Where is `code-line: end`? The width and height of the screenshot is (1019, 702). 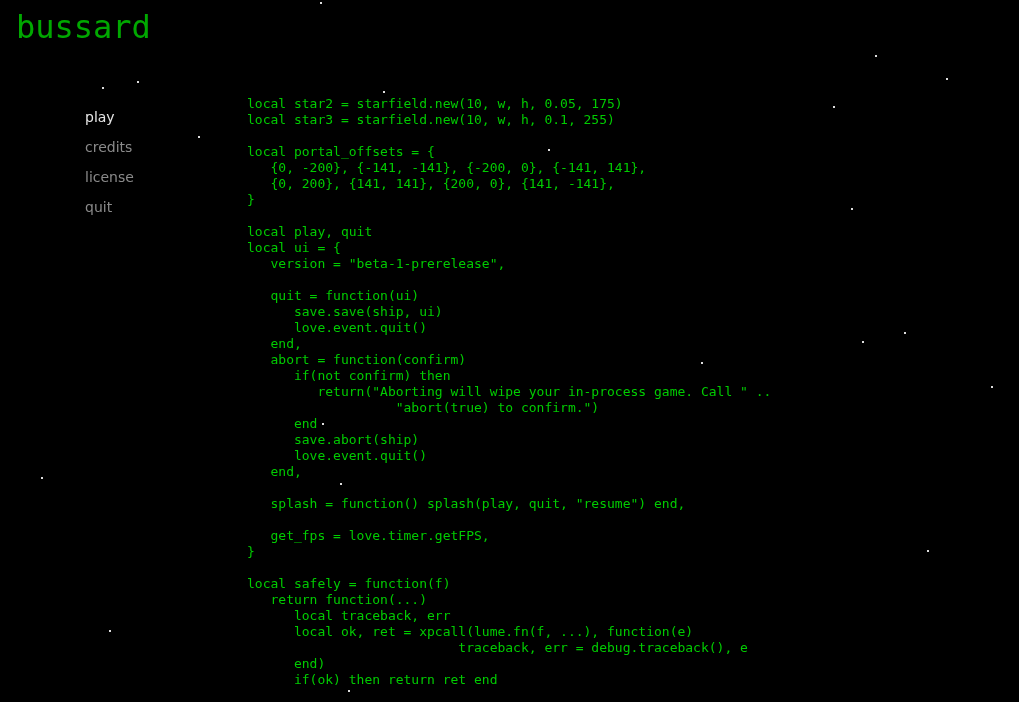
code-line: end is located at coordinates (305, 424).